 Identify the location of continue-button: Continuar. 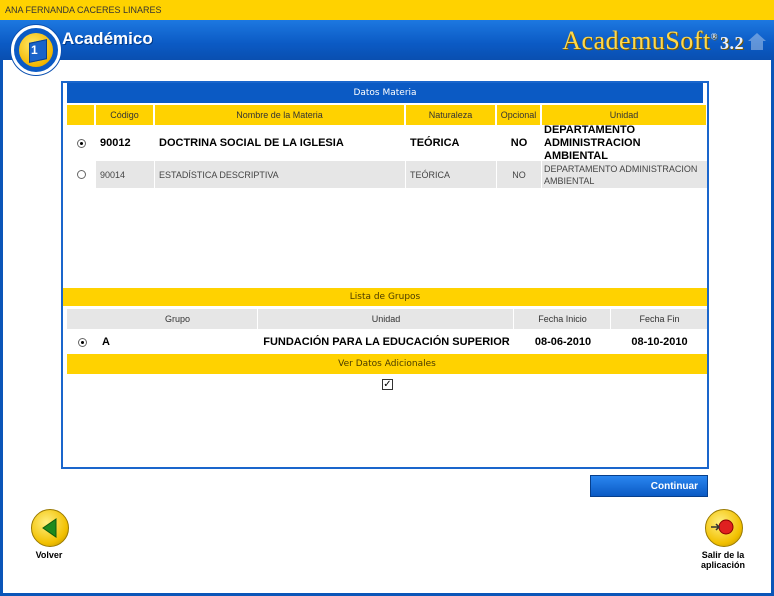
(649, 486).